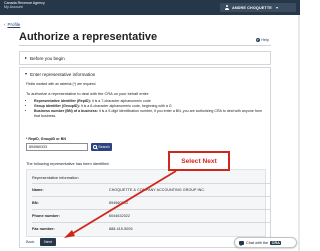 This screenshot has width=320, height=251. I want to click on chevron-left-icon: ‹, so click(5, 24).